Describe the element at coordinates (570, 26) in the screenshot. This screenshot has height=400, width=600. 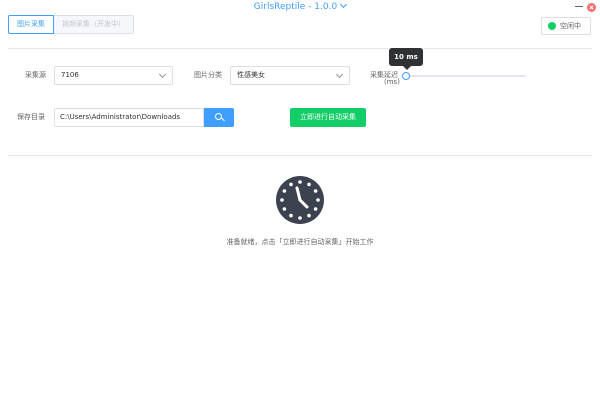
I see `status-label: 空闲中` at that location.